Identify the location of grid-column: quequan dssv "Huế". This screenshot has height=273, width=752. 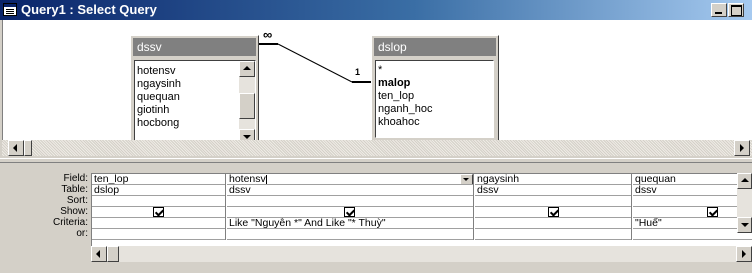
(692, 207).